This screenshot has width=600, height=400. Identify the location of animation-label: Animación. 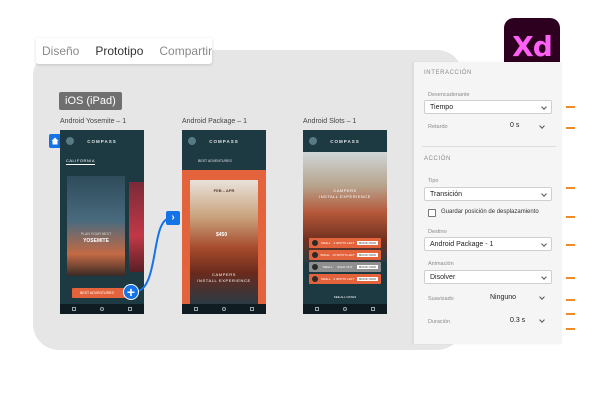
(441, 264).